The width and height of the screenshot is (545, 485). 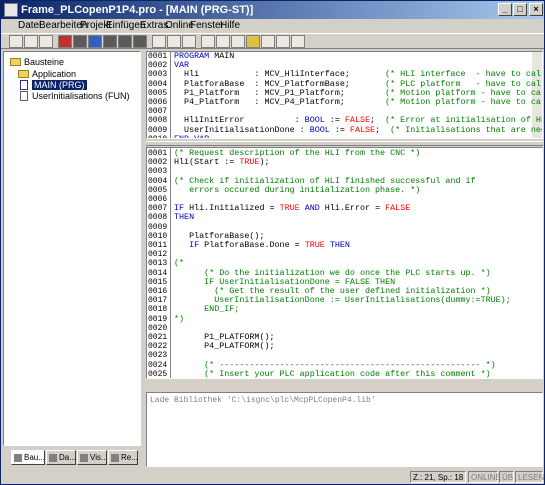 I want to click on breakpoint-icon, so click(x=125, y=41).